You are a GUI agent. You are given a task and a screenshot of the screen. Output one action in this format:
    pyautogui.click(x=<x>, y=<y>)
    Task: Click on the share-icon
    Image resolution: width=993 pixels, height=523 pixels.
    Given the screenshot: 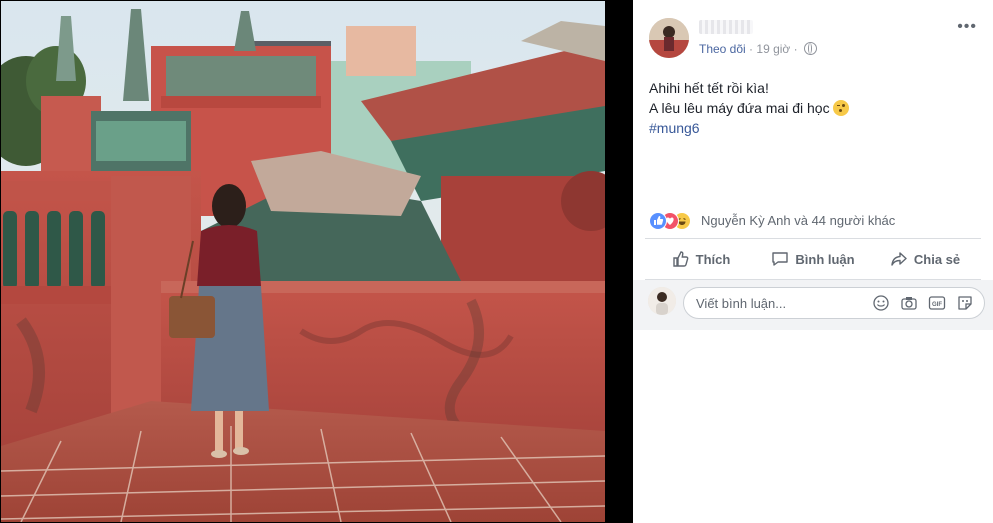 What is the action you would take?
    pyautogui.click(x=899, y=259)
    